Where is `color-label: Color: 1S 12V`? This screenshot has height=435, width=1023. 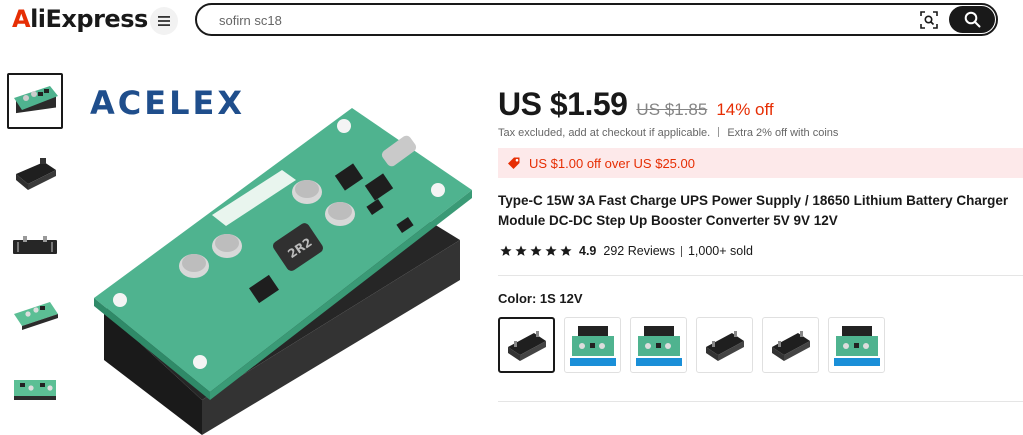
color-label: Color: 1S 12V is located at coordinates (540, 298).